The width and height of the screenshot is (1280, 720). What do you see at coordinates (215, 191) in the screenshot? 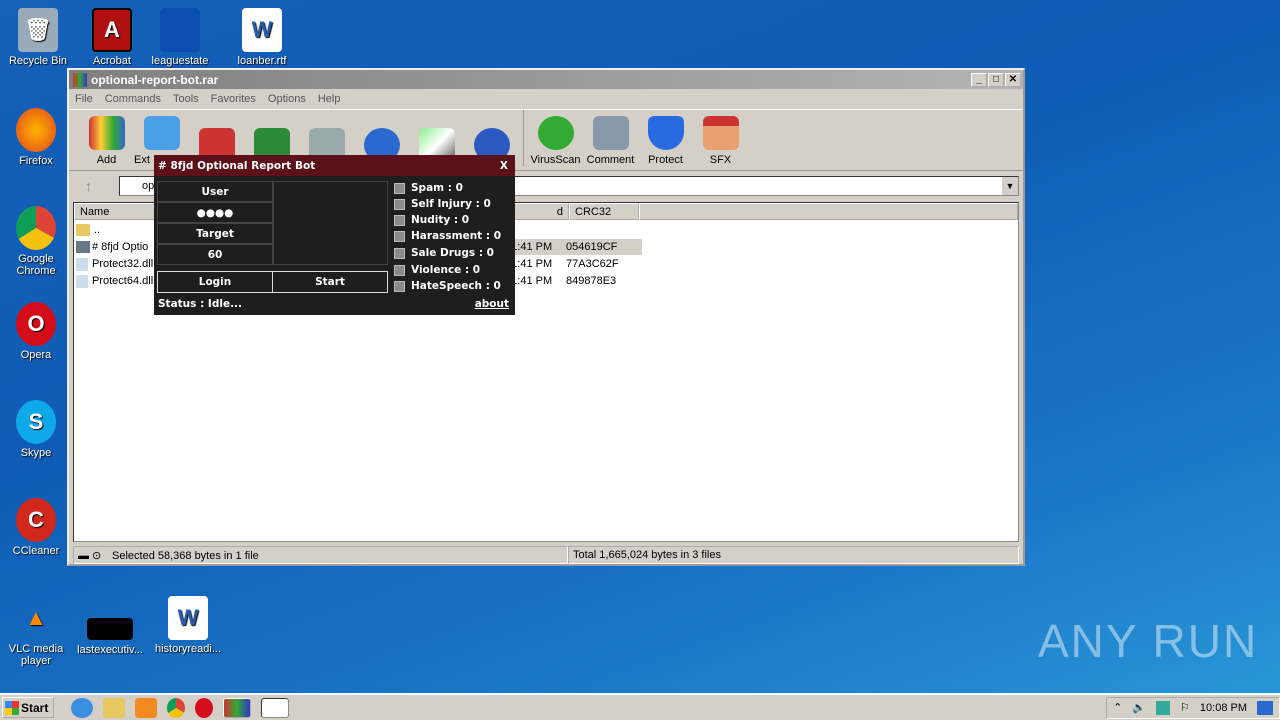
I see `user-label: User` at bounding box center [215, 191].